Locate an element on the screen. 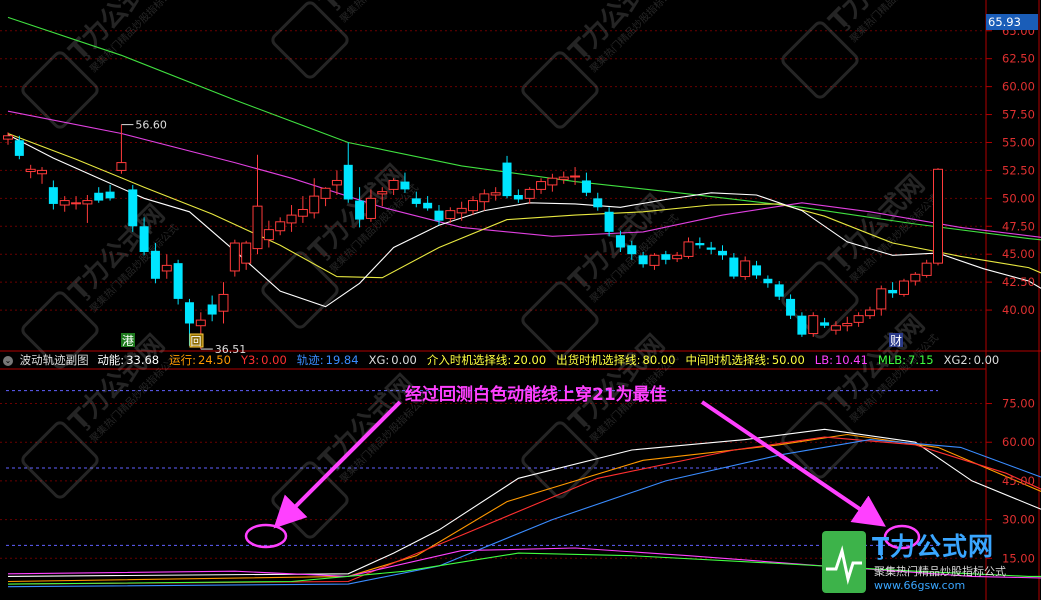  indicator-item: 出货时机选择线: 80.00 is located at coordinates (618, 360).